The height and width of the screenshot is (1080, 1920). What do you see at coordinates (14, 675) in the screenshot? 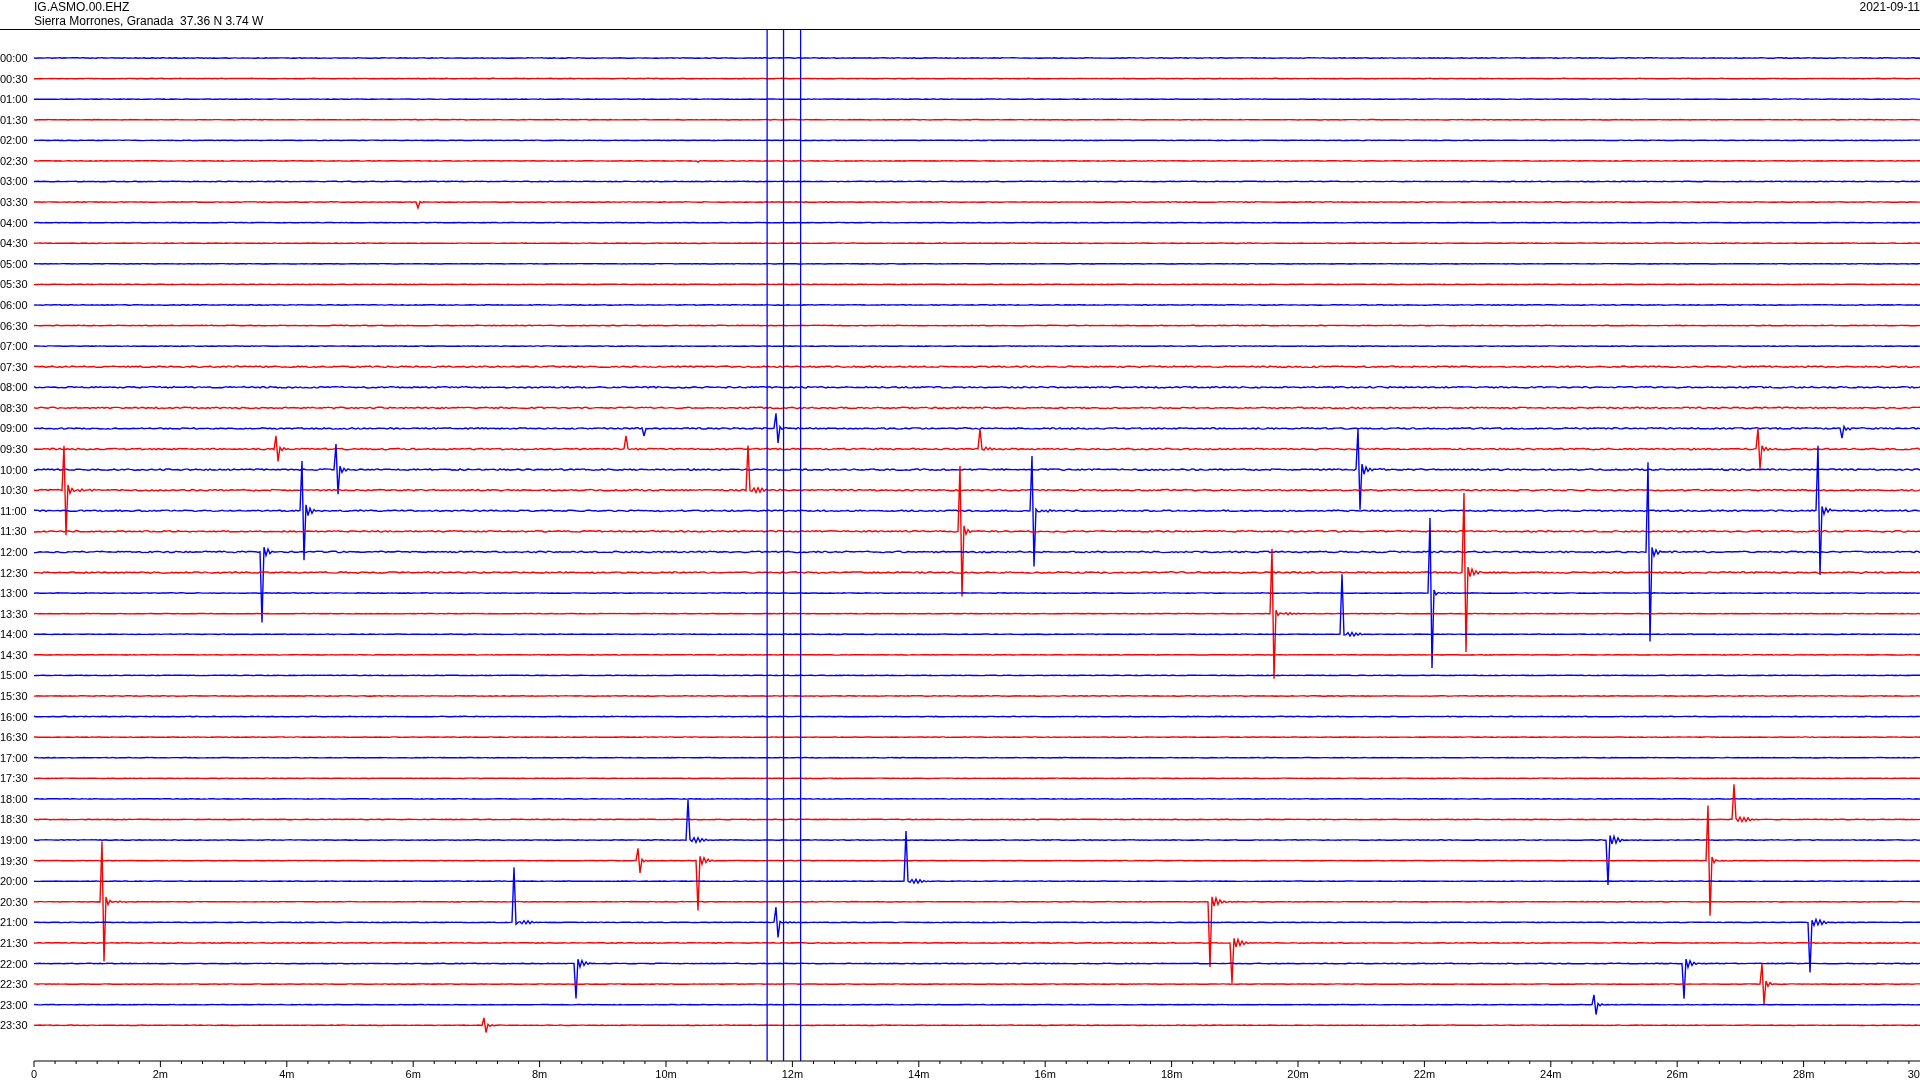
I see `time-label: 15:00` at bounding box center [14, 675].